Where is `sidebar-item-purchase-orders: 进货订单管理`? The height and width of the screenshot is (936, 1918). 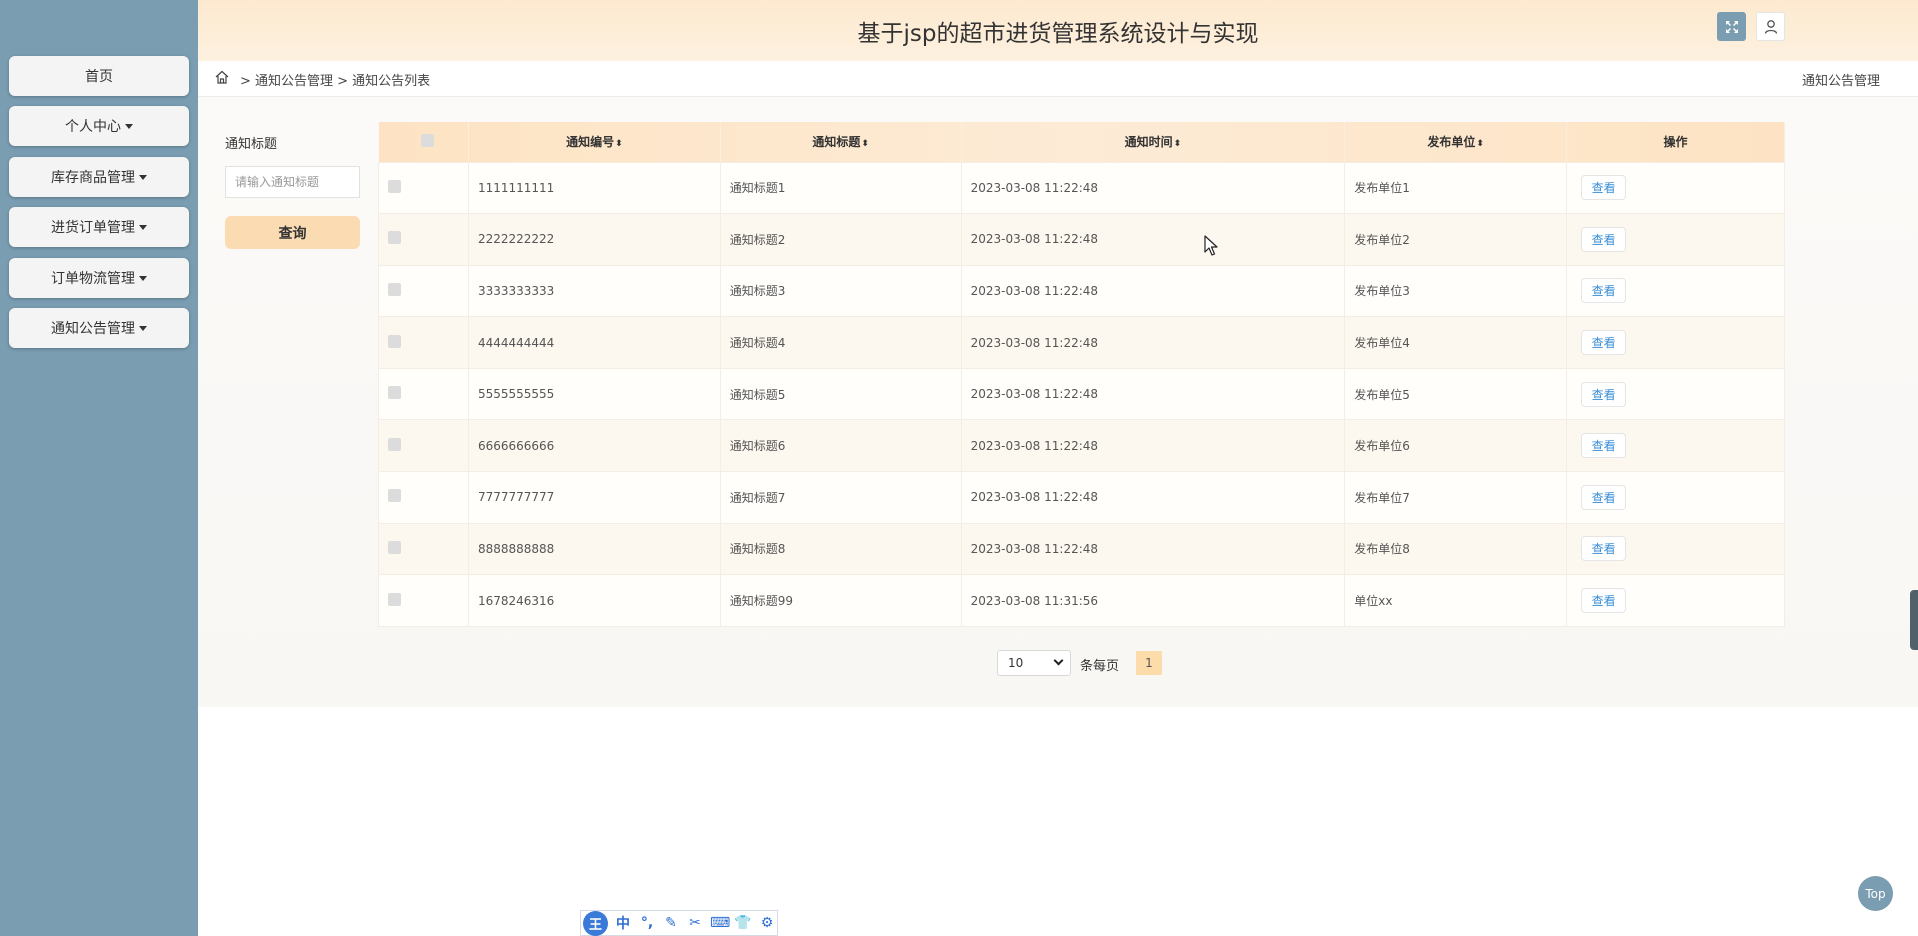 sidebar-item-purchase-orders: 进货订单管理 is located at coordinates (99, 227).